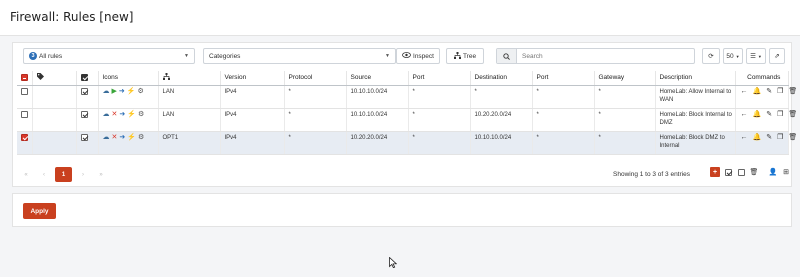 Image resolution: width=800 pixels, height=277 pixels. I want to click on enabled-header, so click(87, 78).